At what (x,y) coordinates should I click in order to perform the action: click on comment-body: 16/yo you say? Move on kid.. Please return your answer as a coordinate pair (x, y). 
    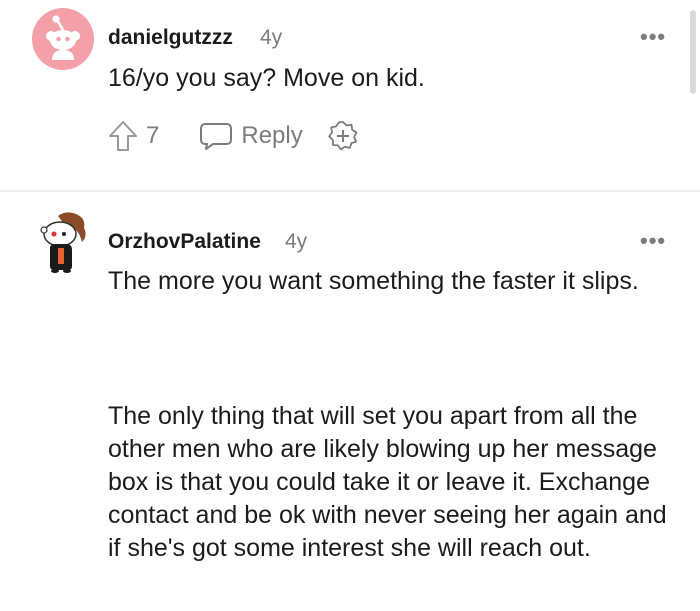
    Looking at the image, I should click on (266, 78).